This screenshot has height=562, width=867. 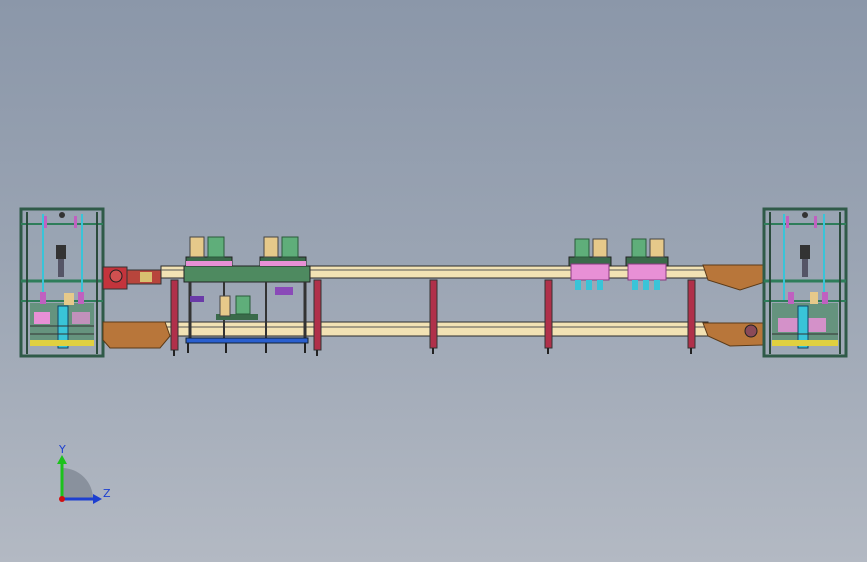 What do you see at coordinates (107, 493) in the screenshot?
I see `z-axis-label: Z` at bounding box center [107, 493].